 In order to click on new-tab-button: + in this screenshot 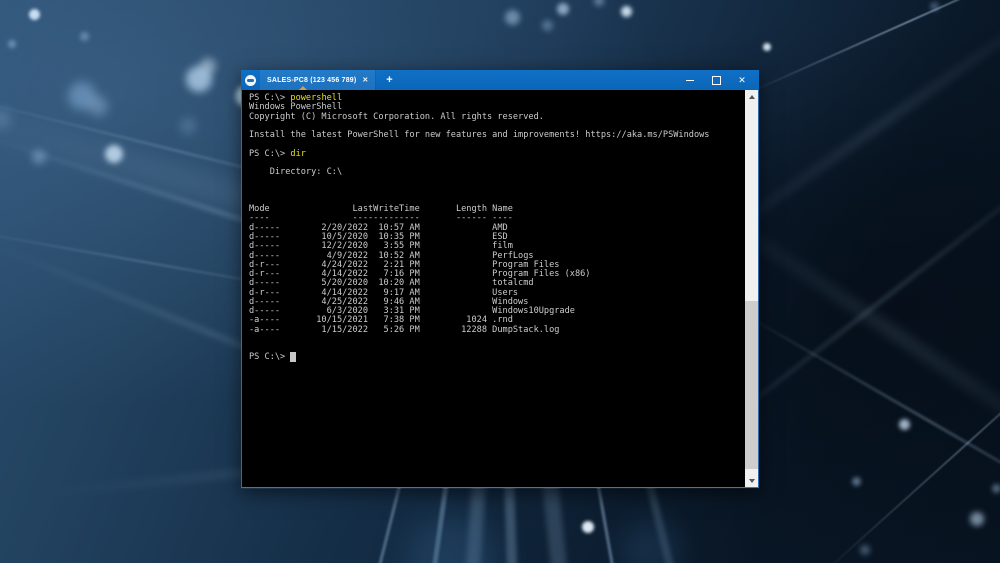, I will do `click(389, 80)`.